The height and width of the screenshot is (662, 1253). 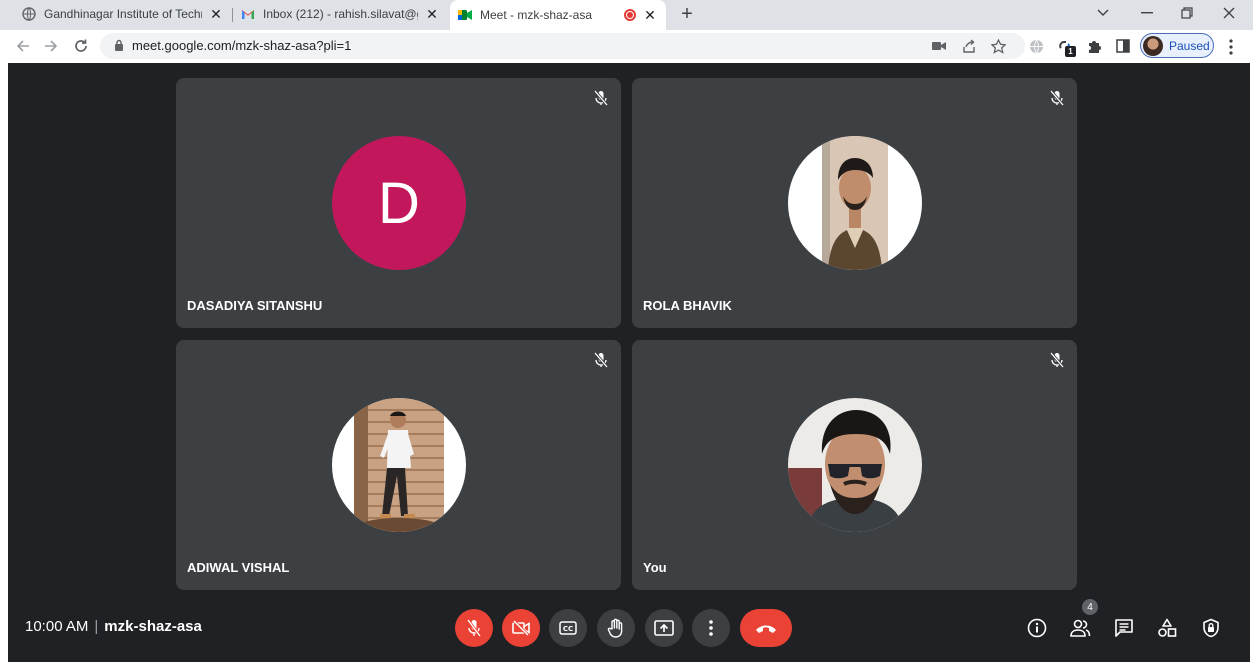 I want to click on camera-off-icon, so click(x=521, y=628).